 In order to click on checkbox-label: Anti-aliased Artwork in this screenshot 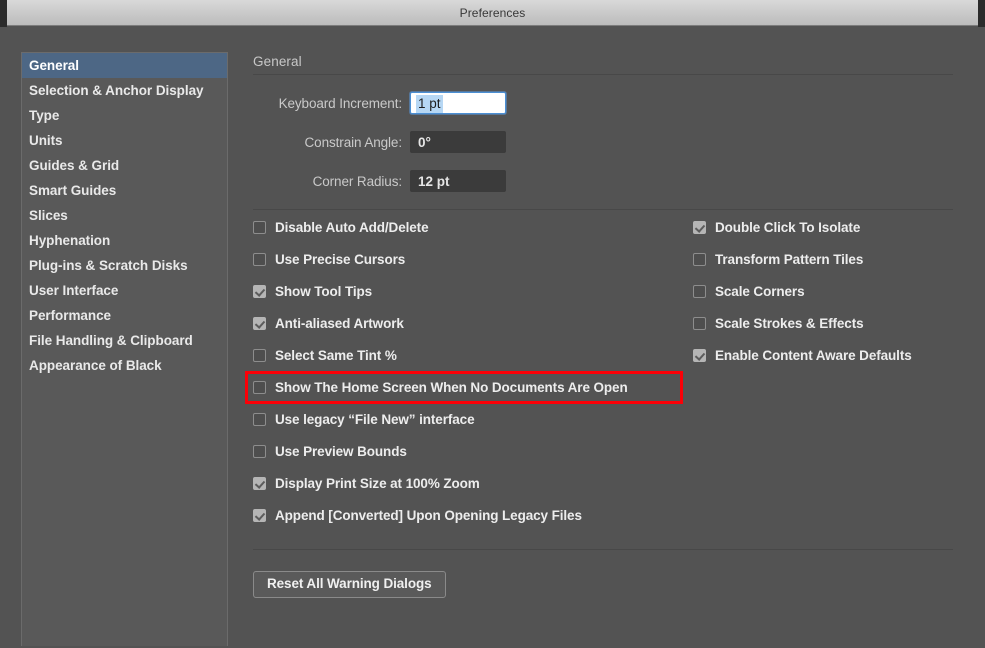, I will do `click(339, 323)`.